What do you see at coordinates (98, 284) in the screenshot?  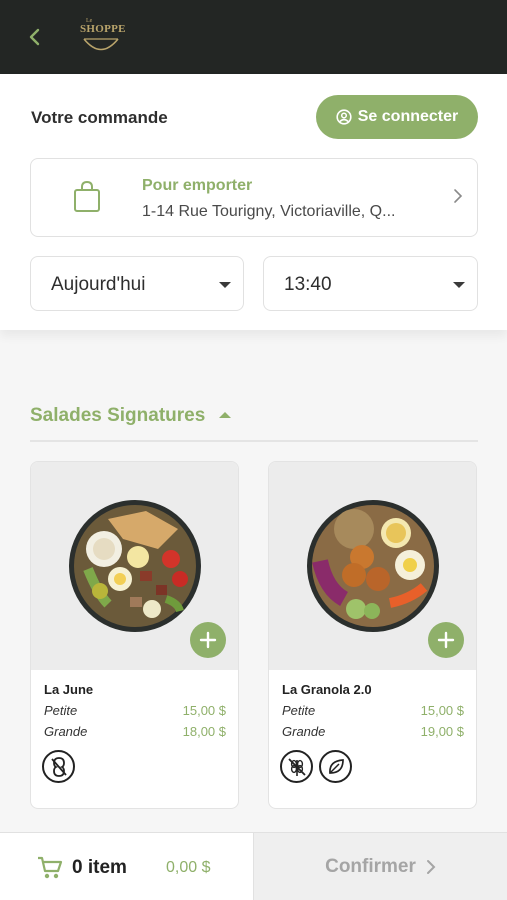 I see `day-select-value: Aujourd'hui` at bounding box center [98, 284].